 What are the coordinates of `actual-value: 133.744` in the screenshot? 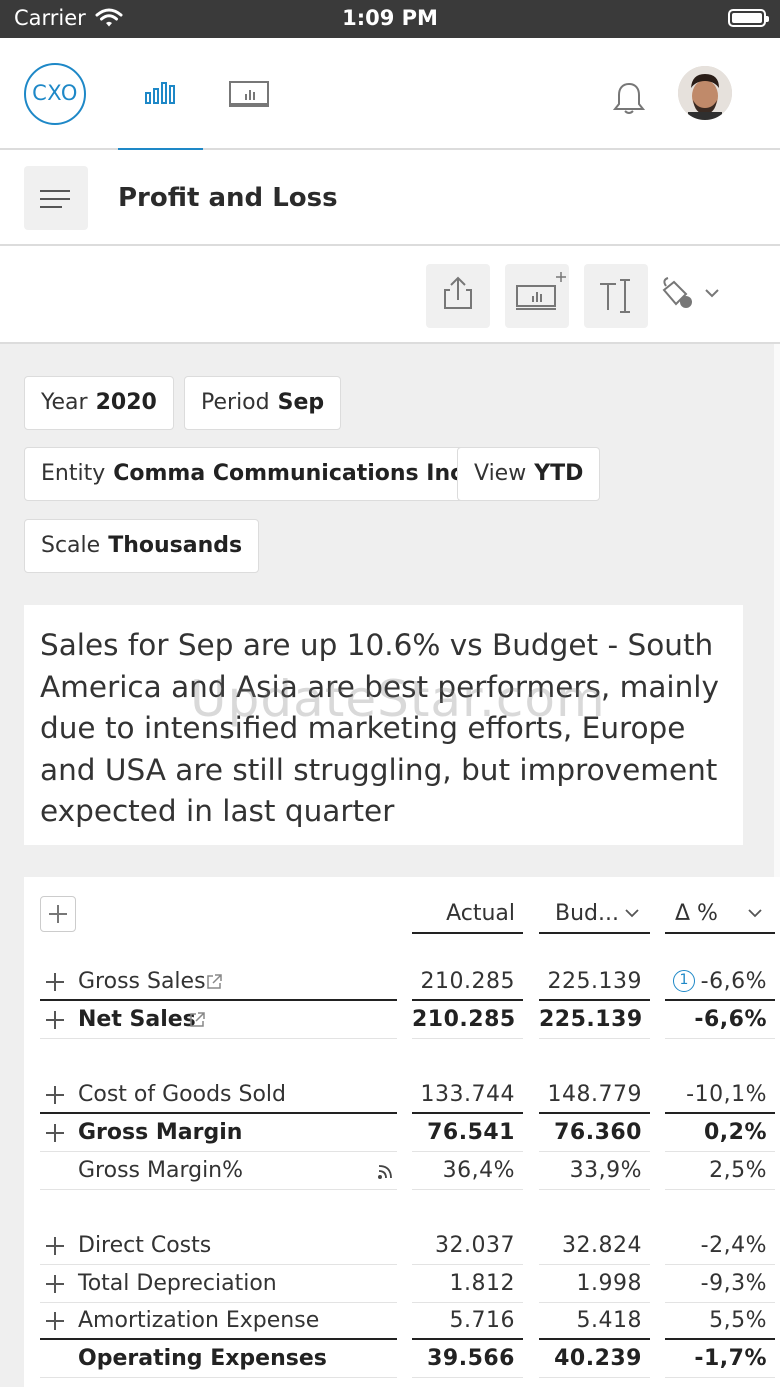 It's located at (467, 1095).